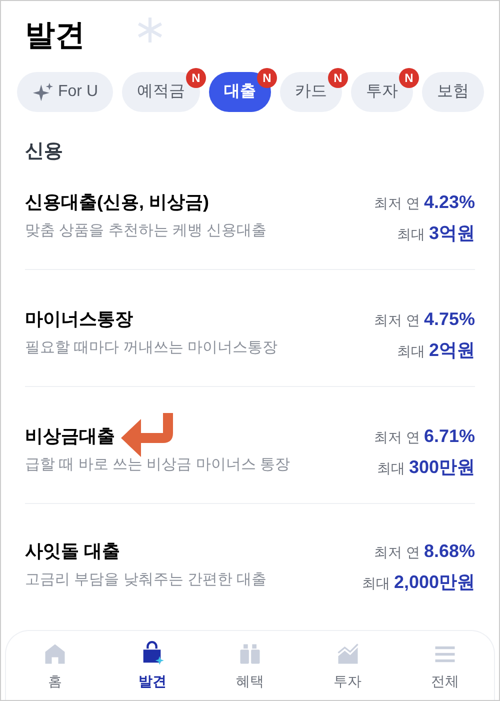 The height and width of the screenshot is (701, 500). What do you see at coordinates (150, 29) in the screenshot?
I see `snowflake-icon` at bounding box center [150, 29].